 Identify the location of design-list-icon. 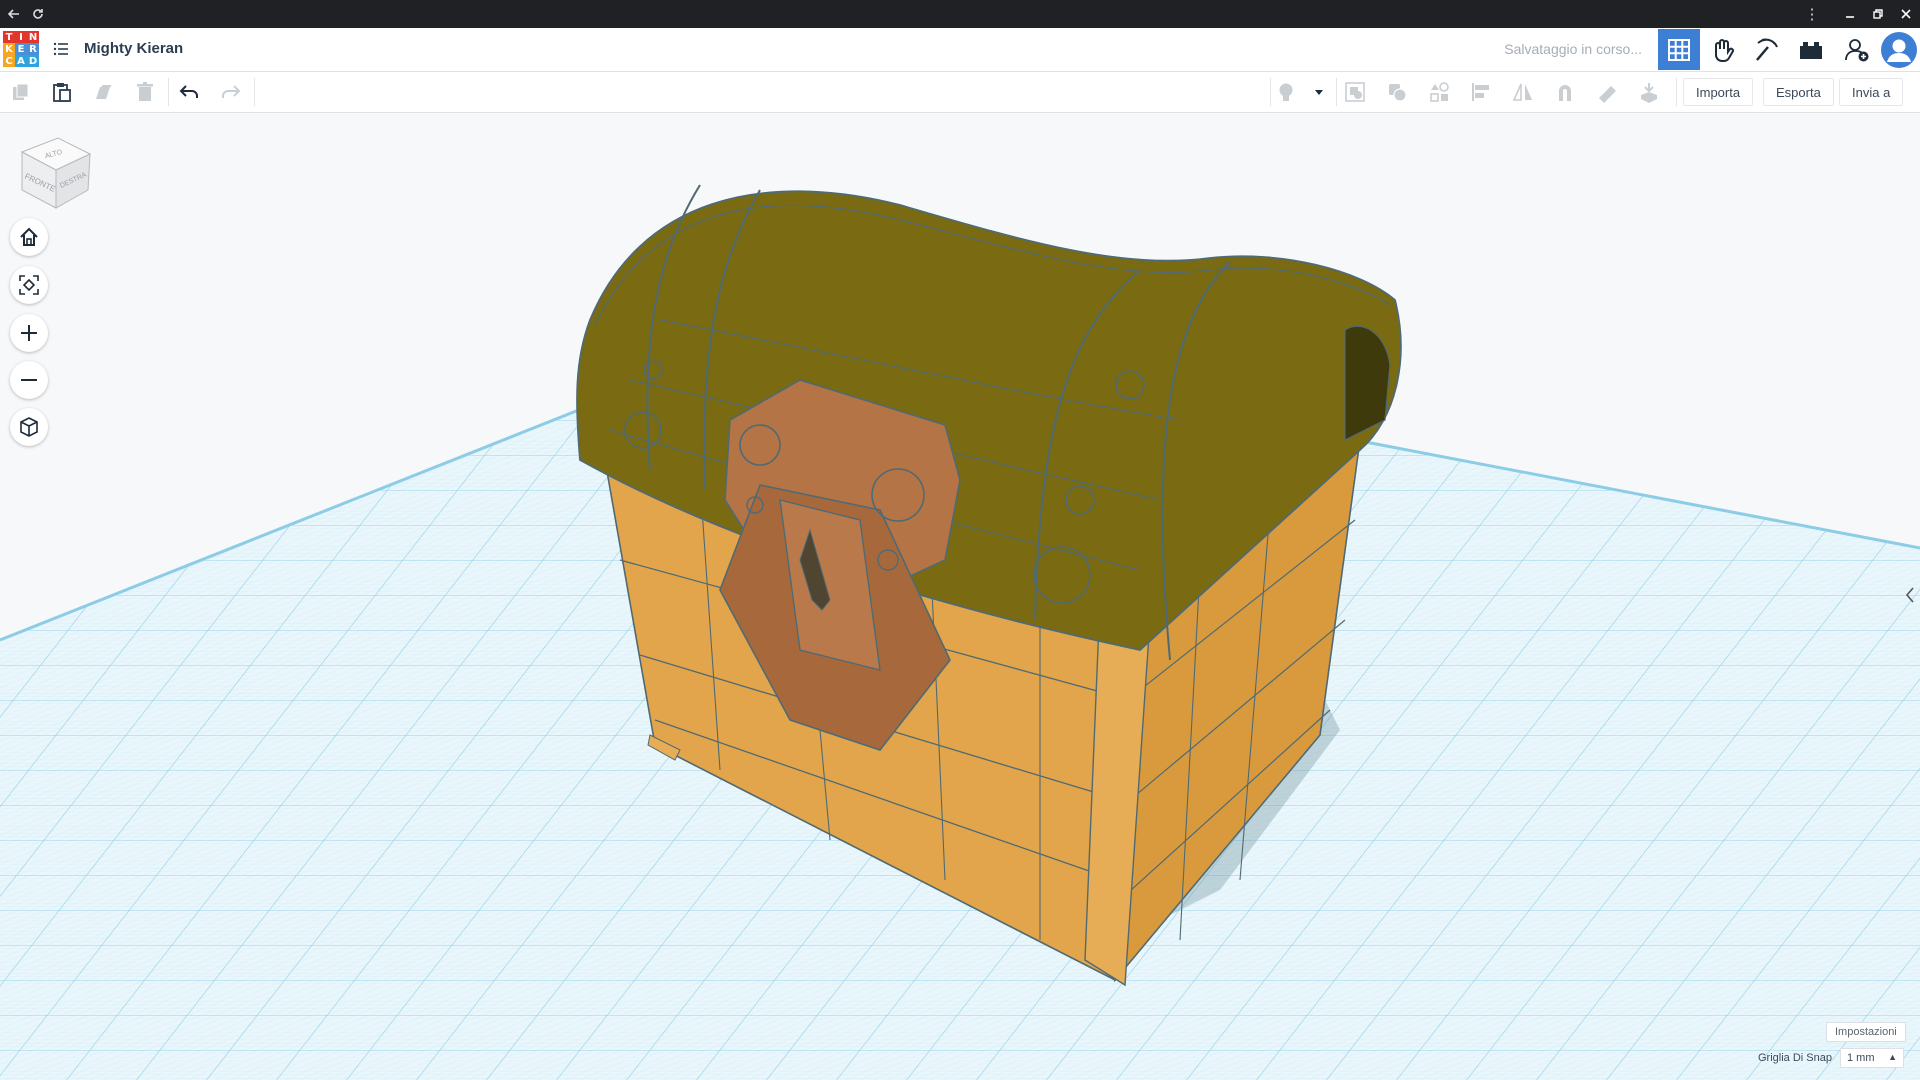
(61, 49).